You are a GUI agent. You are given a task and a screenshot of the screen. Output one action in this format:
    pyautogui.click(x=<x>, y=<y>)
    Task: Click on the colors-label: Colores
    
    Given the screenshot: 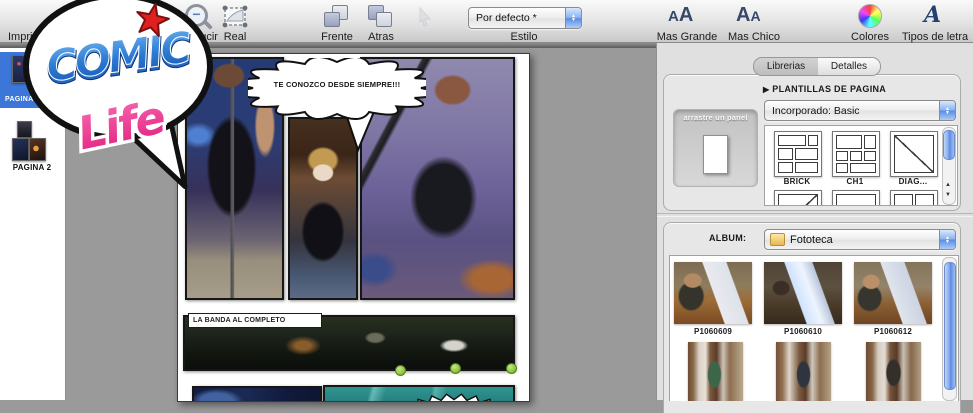 What is the action you would take?
    pyautogui.click(x=870, y=37)
    